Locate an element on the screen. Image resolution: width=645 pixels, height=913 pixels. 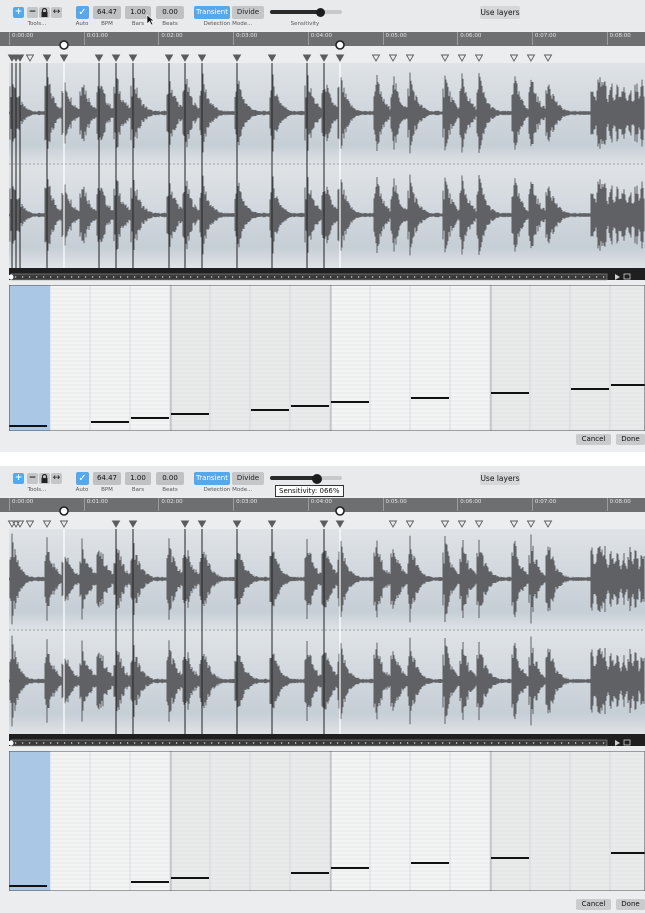
sensitivity-tooltip: Sensitivity: 066% is located at coordinates (309, 491).